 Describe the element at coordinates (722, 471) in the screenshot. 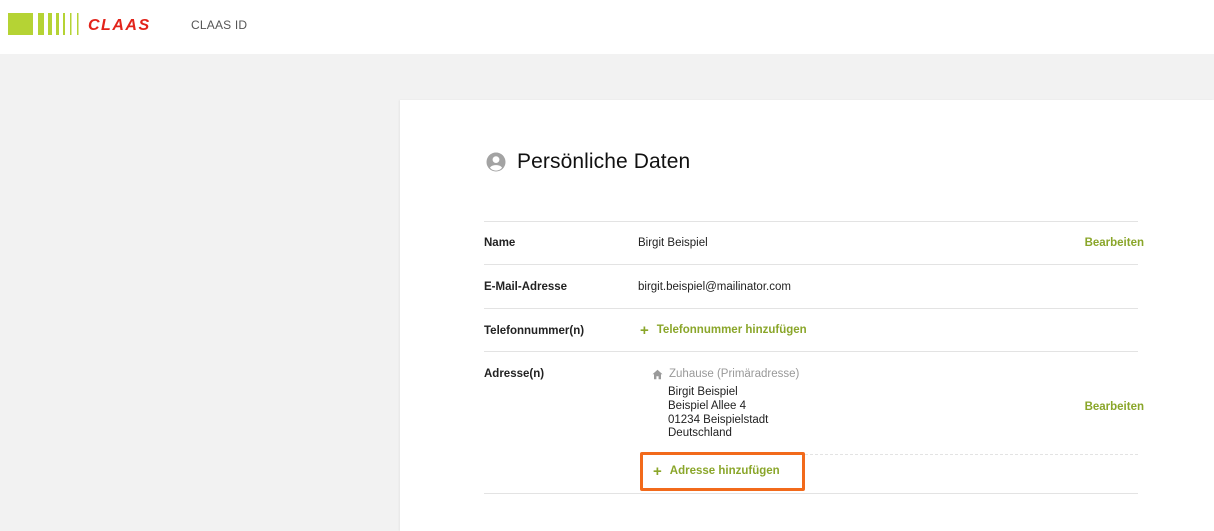

I see `highlight-box` at that location.